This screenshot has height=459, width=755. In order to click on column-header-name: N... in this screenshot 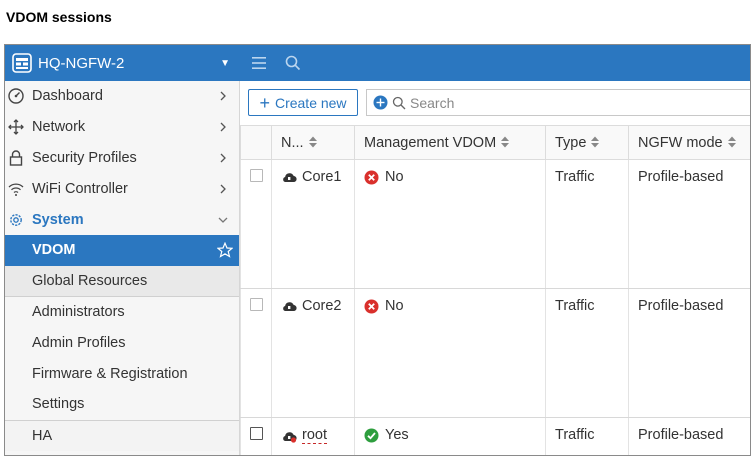, I will do `click(313, 142)`.